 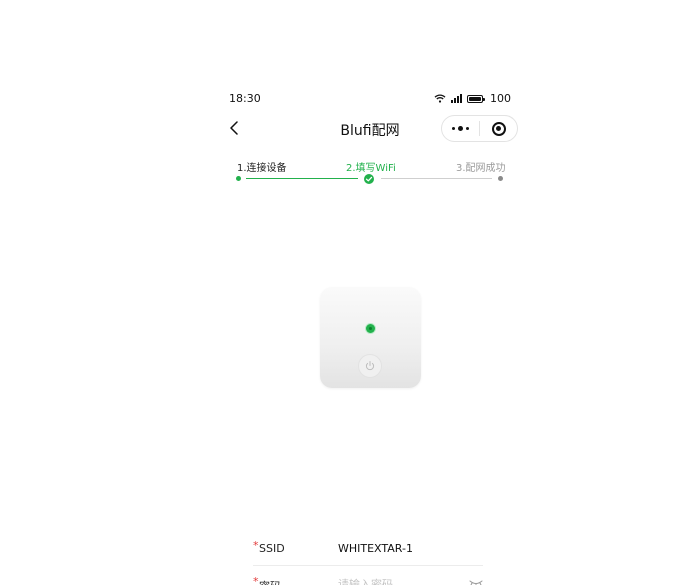 What do you see at coordinates (270, 581) in the screenshot?
I see `password-label: 密码` at bounding box center [270, 581].